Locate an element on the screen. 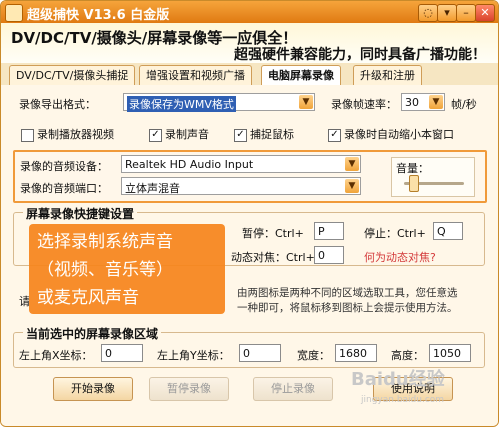 The image size is (499, 427). stop-hotkey-label: 停止：Ctrl+ is located at coordinates (395, 233).